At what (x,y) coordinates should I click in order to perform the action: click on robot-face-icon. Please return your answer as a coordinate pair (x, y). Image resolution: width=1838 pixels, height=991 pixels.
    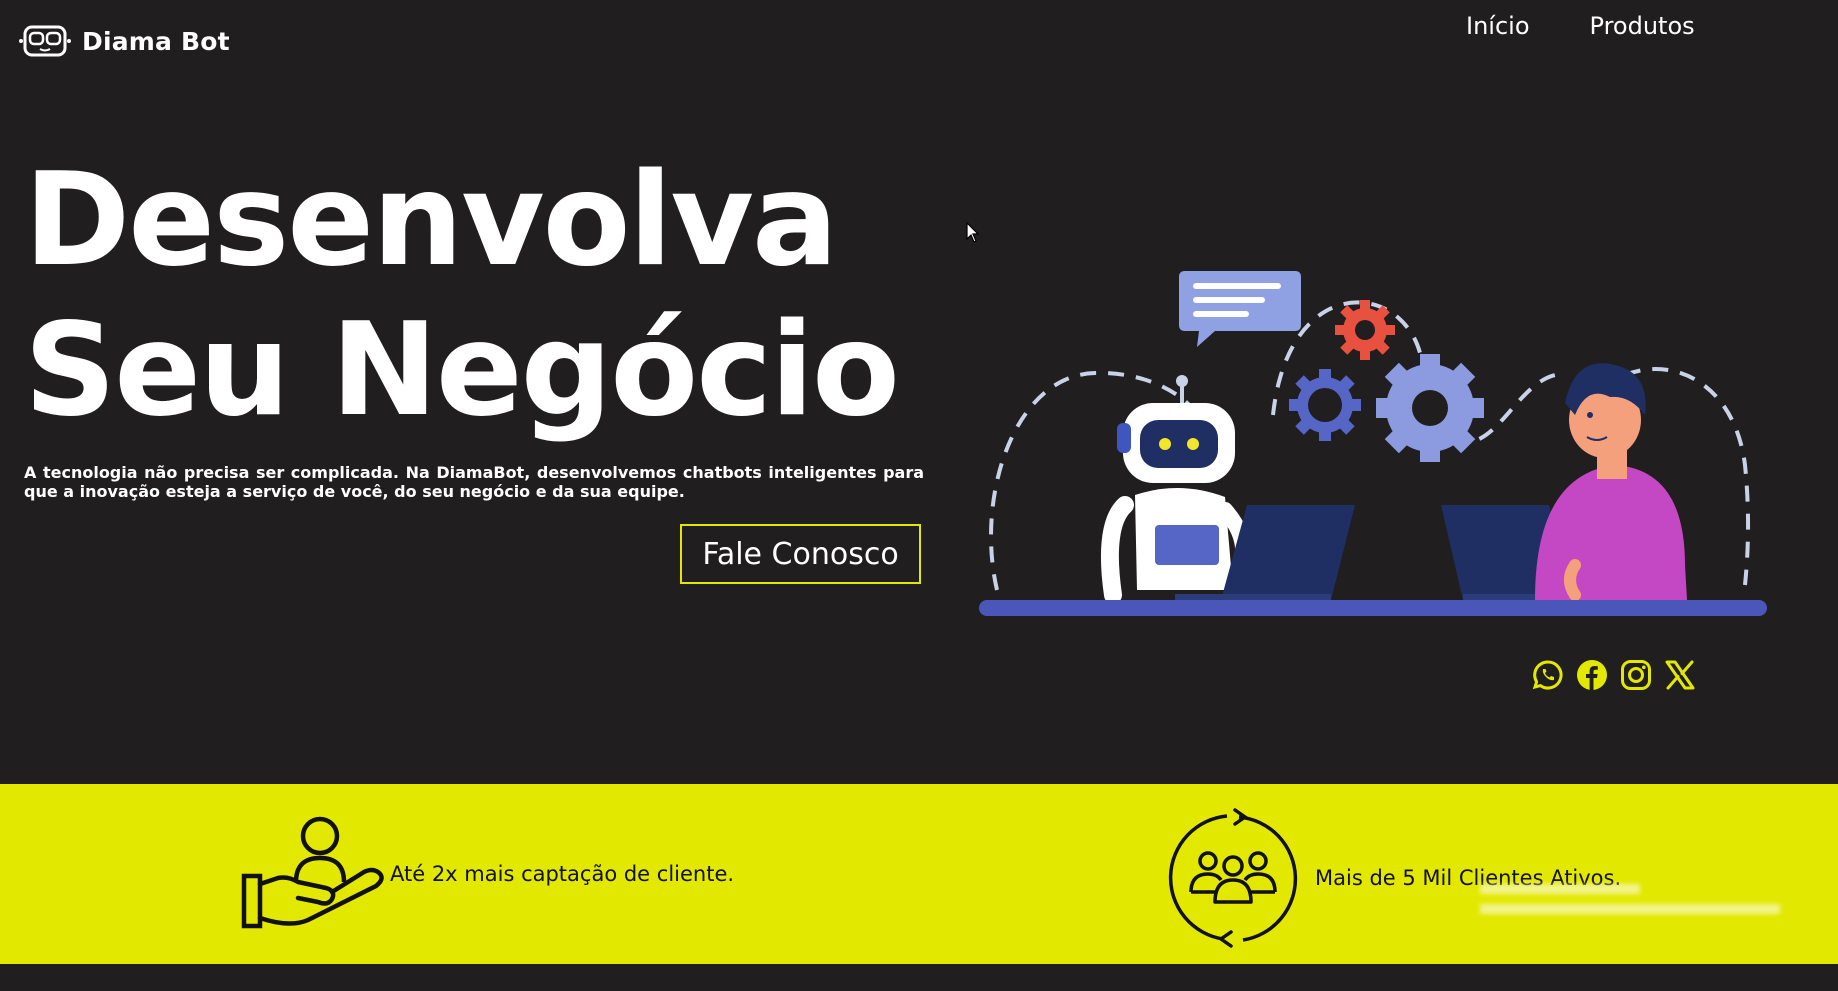
    Looking at the image, I should click on (45, 41).